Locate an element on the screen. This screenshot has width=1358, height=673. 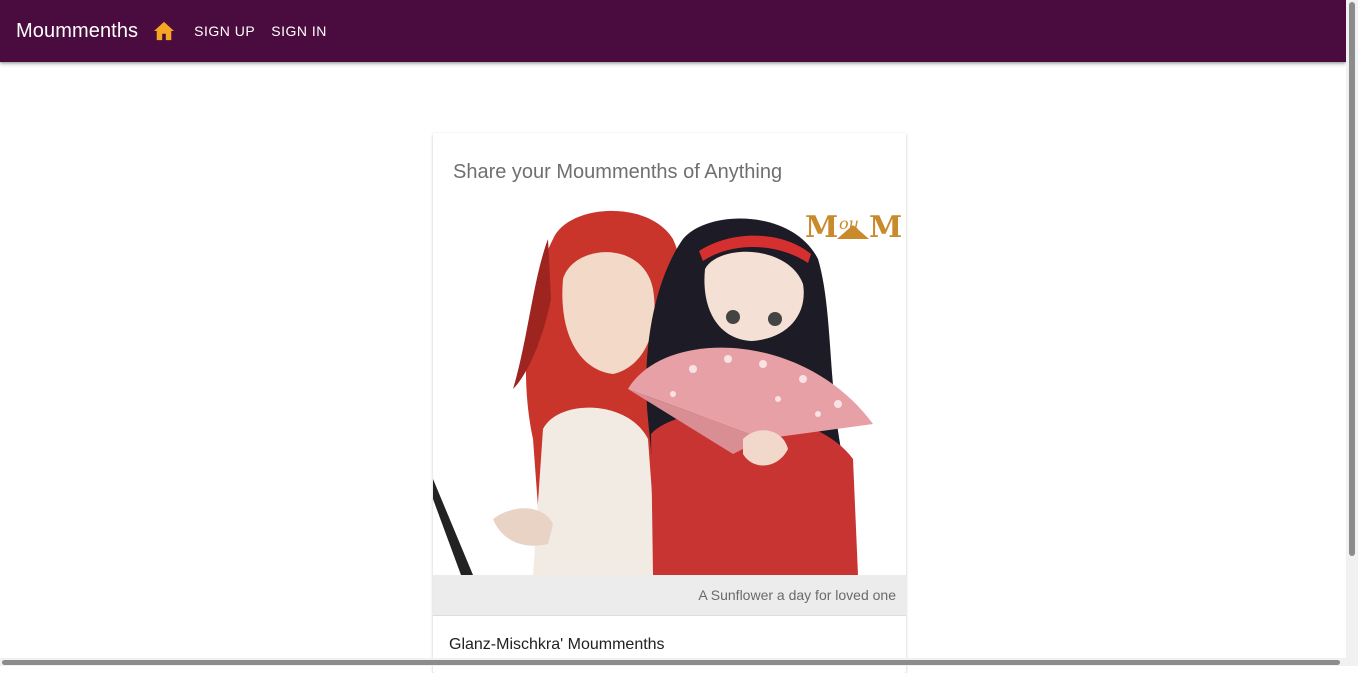
horizontal-scrollbar-thumb is located at coordinates (671, 662).